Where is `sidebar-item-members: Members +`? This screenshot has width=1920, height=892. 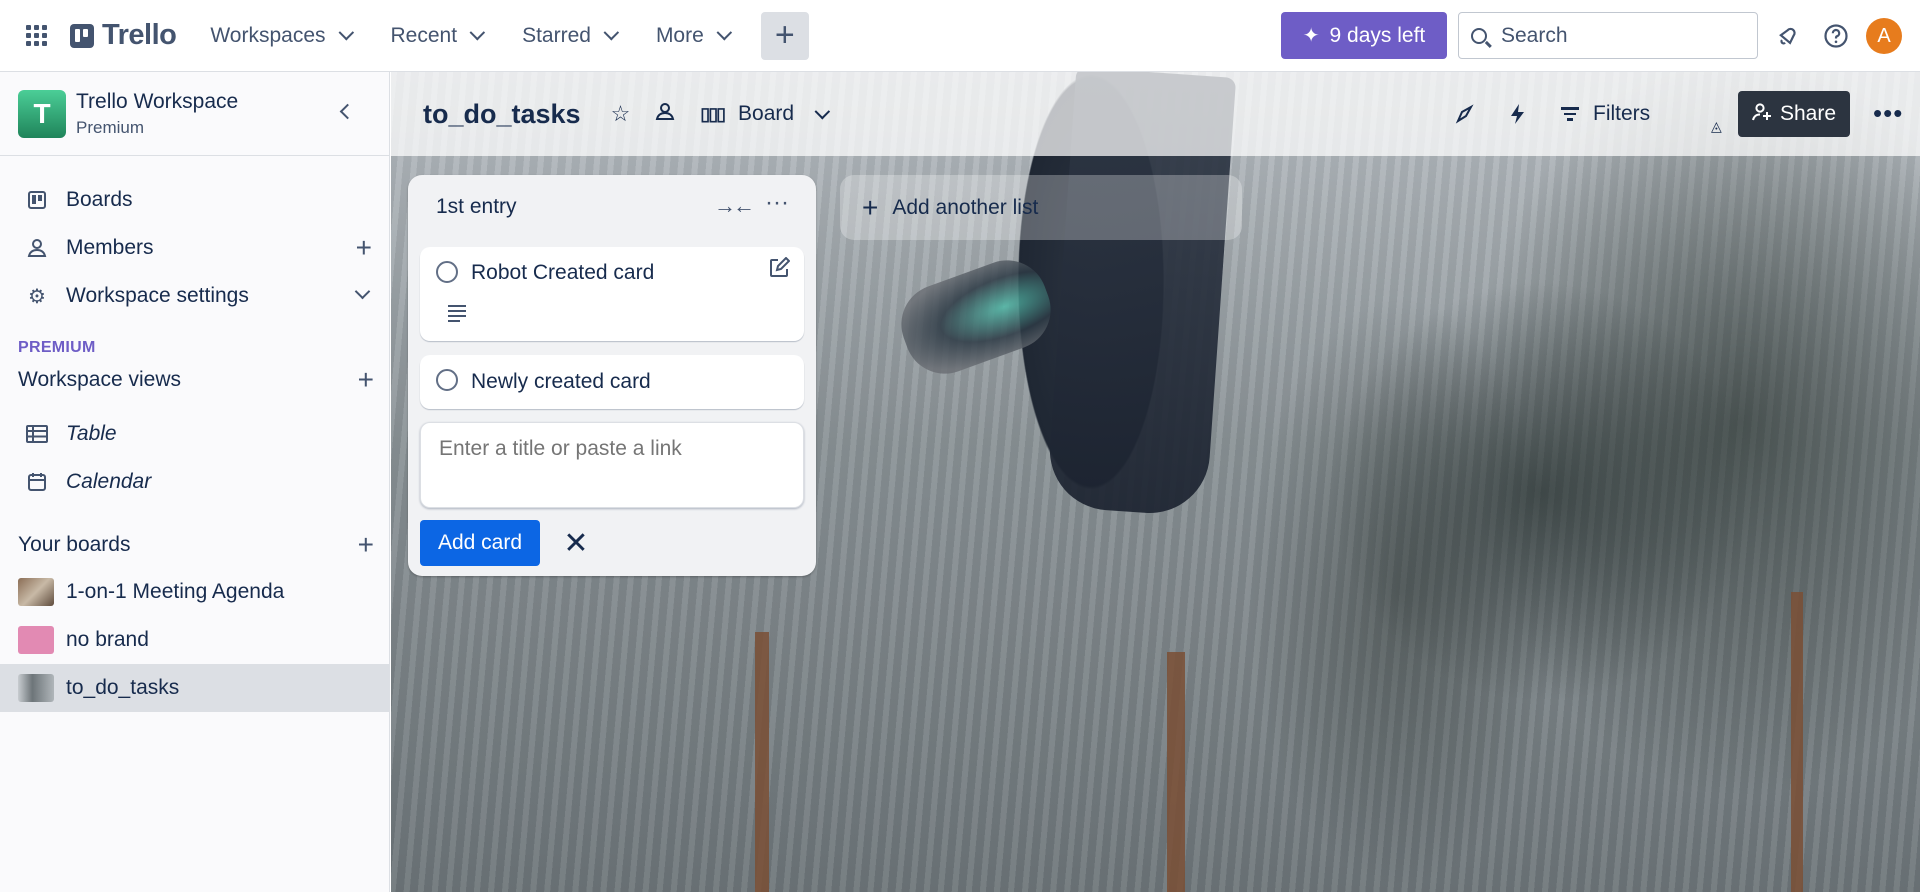
sidebar-item-members: Members + is located at coordinates (195, 248).